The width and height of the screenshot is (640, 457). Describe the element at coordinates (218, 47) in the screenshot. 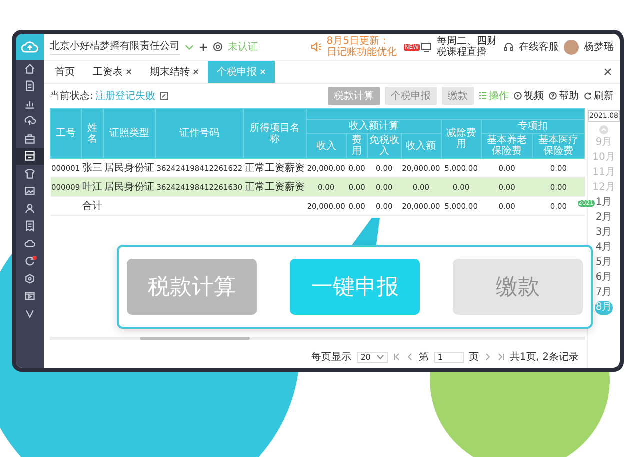

I see `settings-icon` at that location.